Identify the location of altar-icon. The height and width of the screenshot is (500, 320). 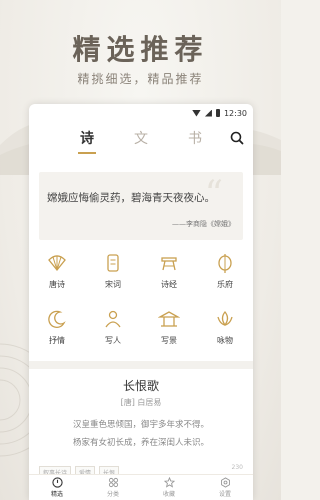
(169, 264).